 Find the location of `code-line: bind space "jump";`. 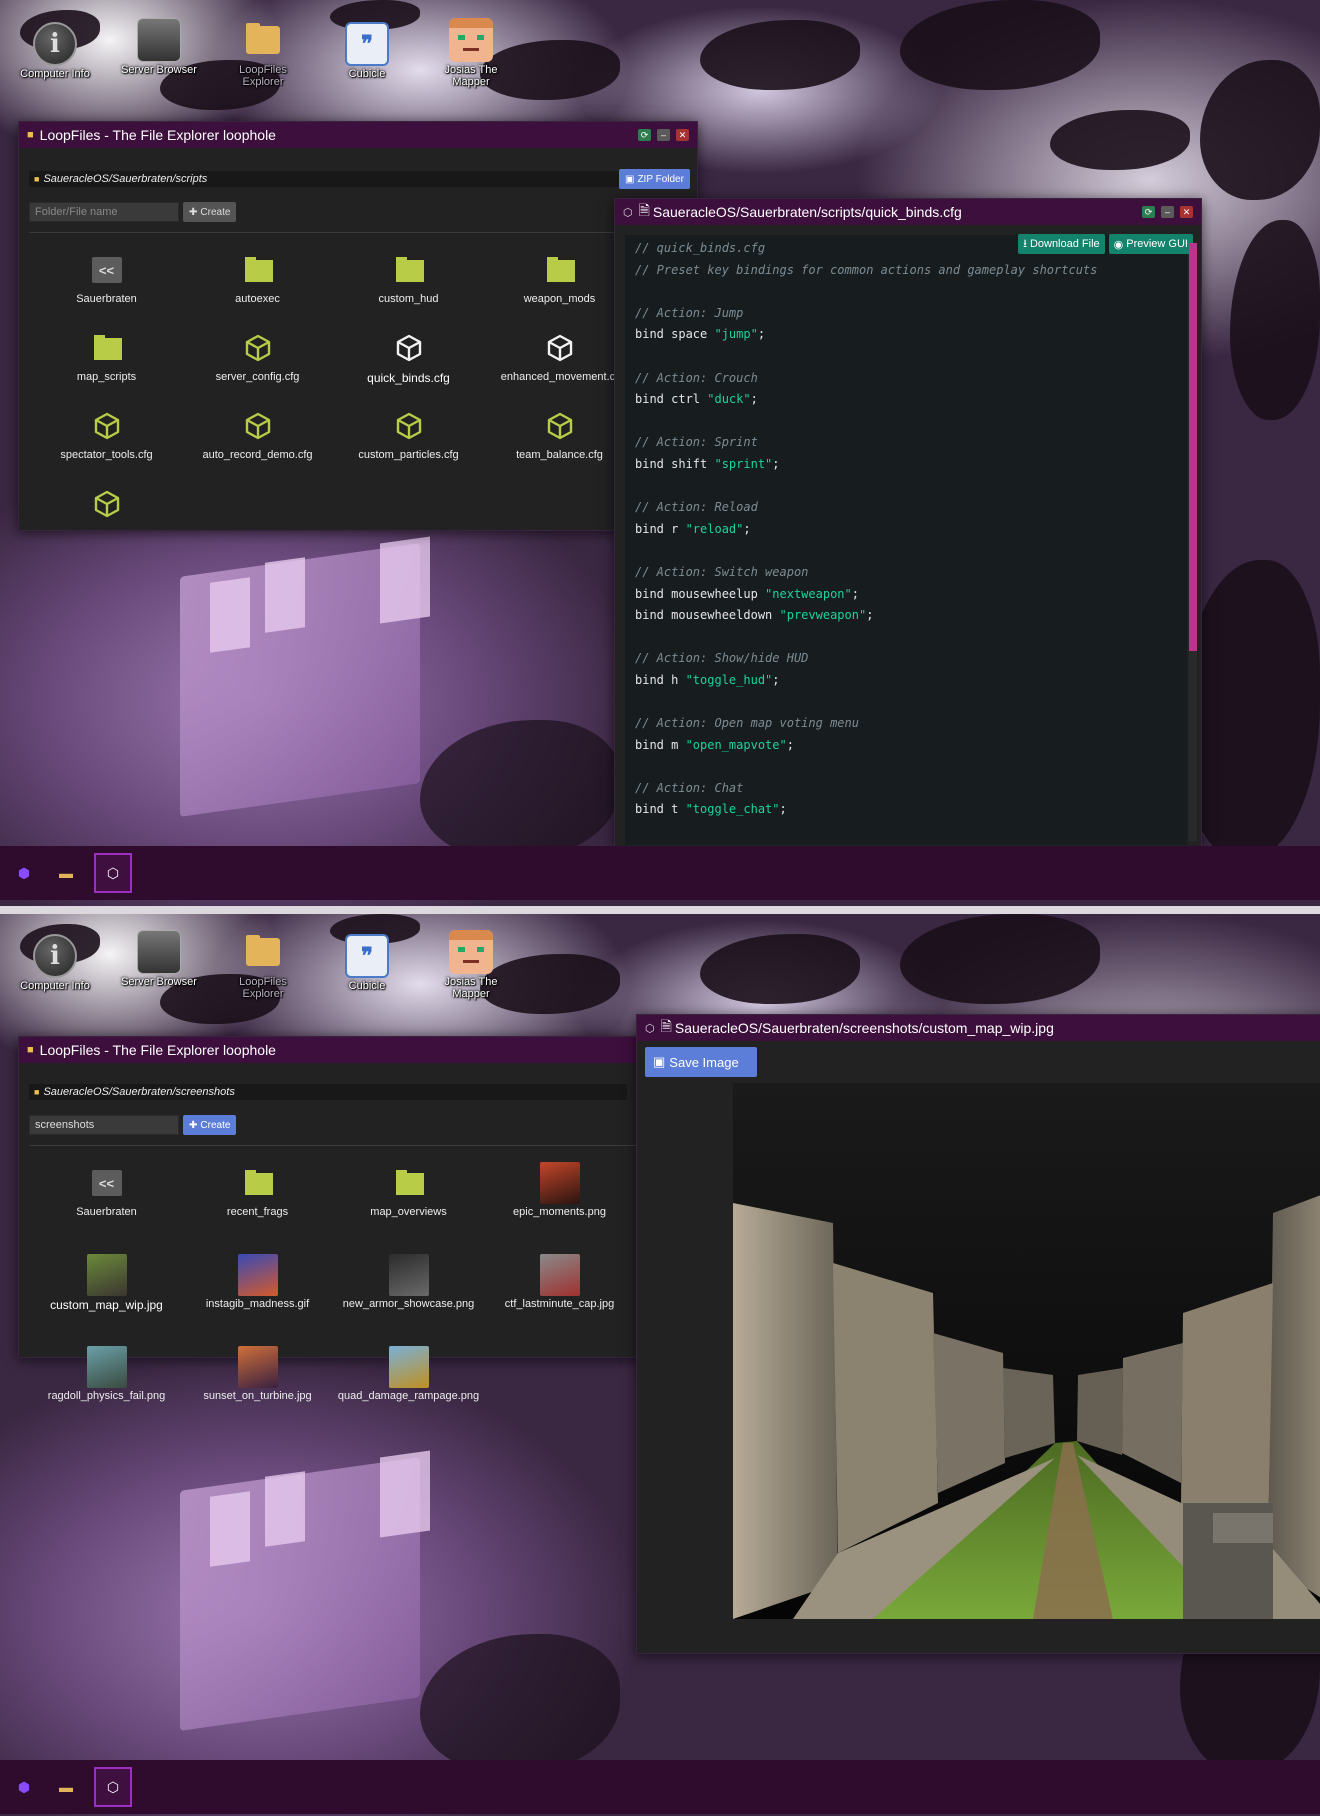

code-line: bind space "jump"; is located at coordinates (700, 334).